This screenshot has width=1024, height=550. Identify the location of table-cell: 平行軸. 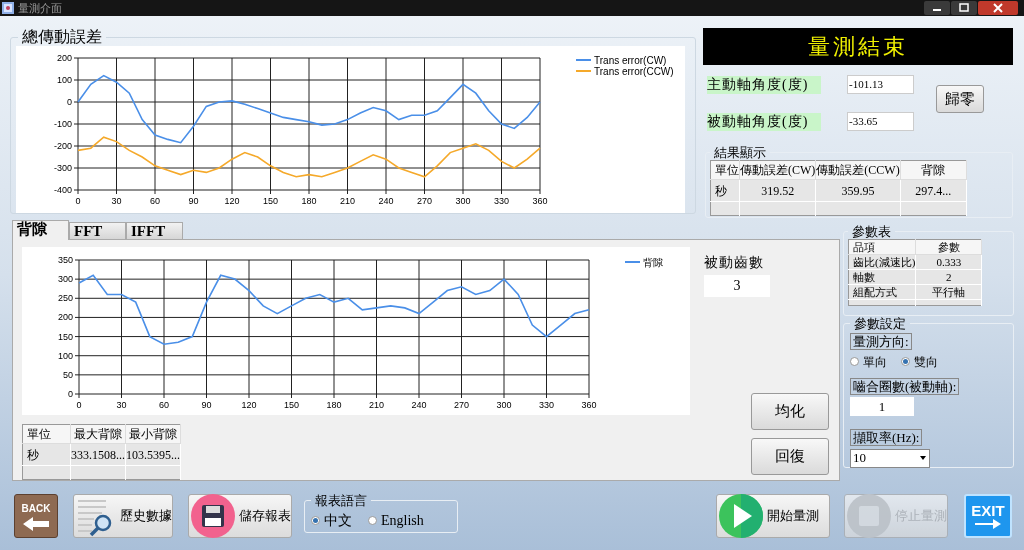
(949, 292).